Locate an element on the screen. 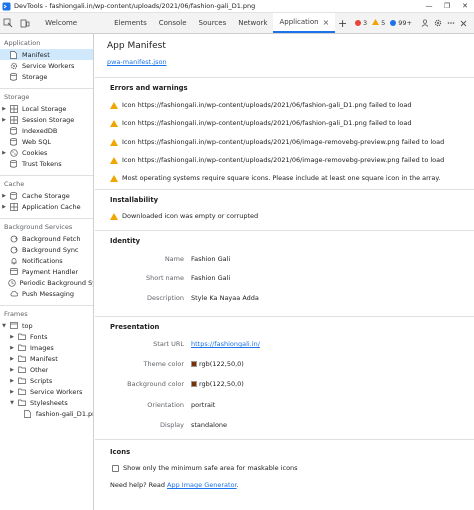 The width and height of the screenshot is (474, 510). sidebar-item-frame-top: ▼ top is located at coordinates (46, 325).